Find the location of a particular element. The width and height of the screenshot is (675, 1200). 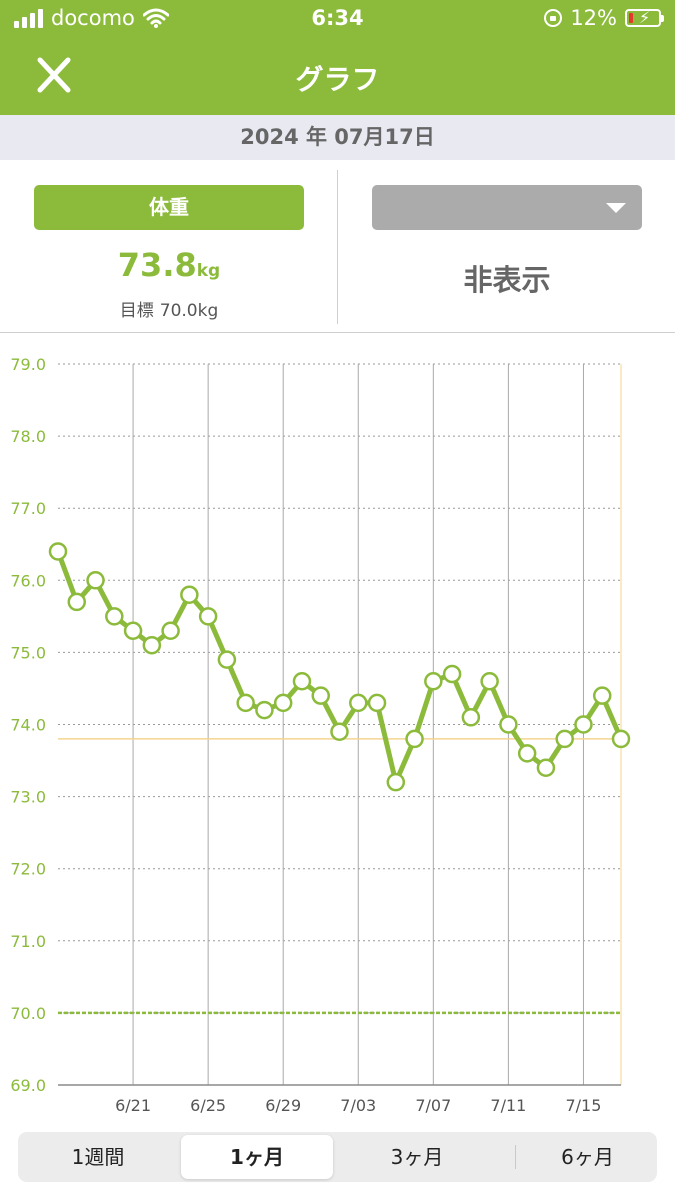

rotation-lock-icon is located at coordinates (553, 18).